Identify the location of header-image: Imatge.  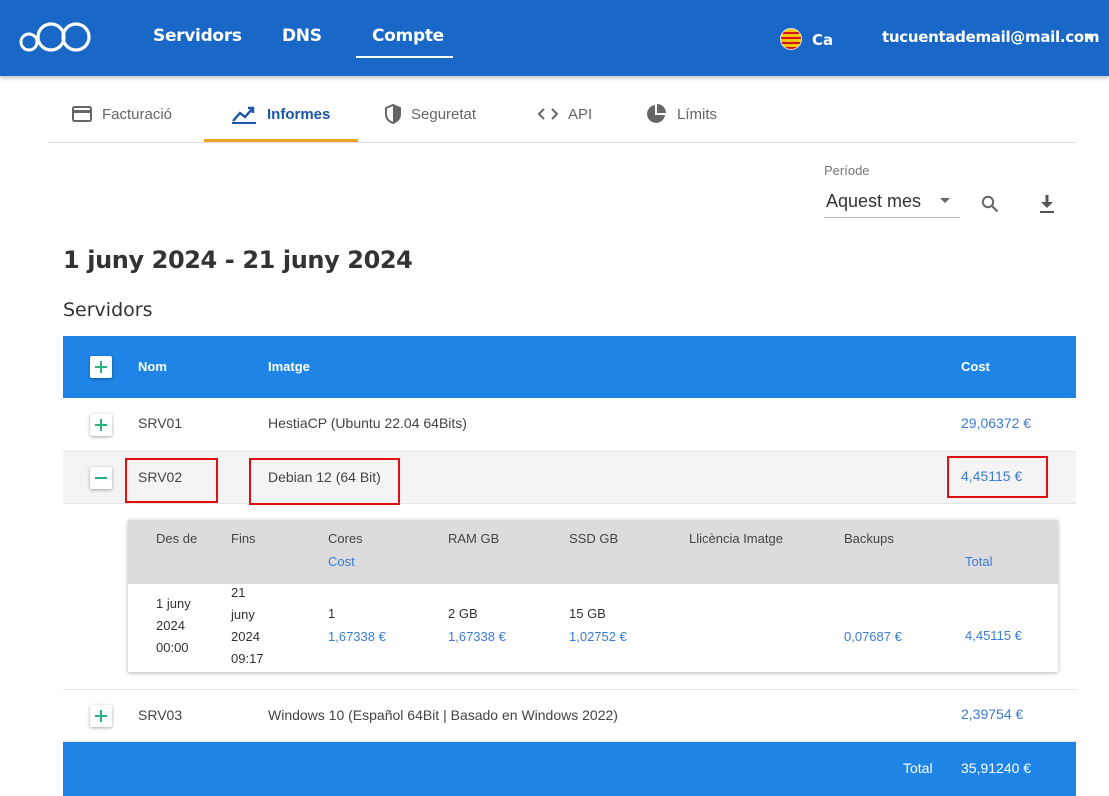
(289, 366).